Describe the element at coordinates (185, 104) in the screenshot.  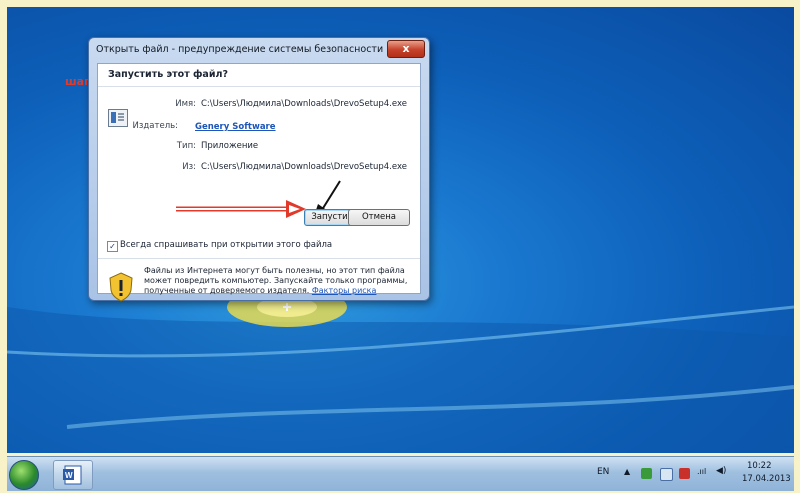
I see `name-label: Имя:` at that location.